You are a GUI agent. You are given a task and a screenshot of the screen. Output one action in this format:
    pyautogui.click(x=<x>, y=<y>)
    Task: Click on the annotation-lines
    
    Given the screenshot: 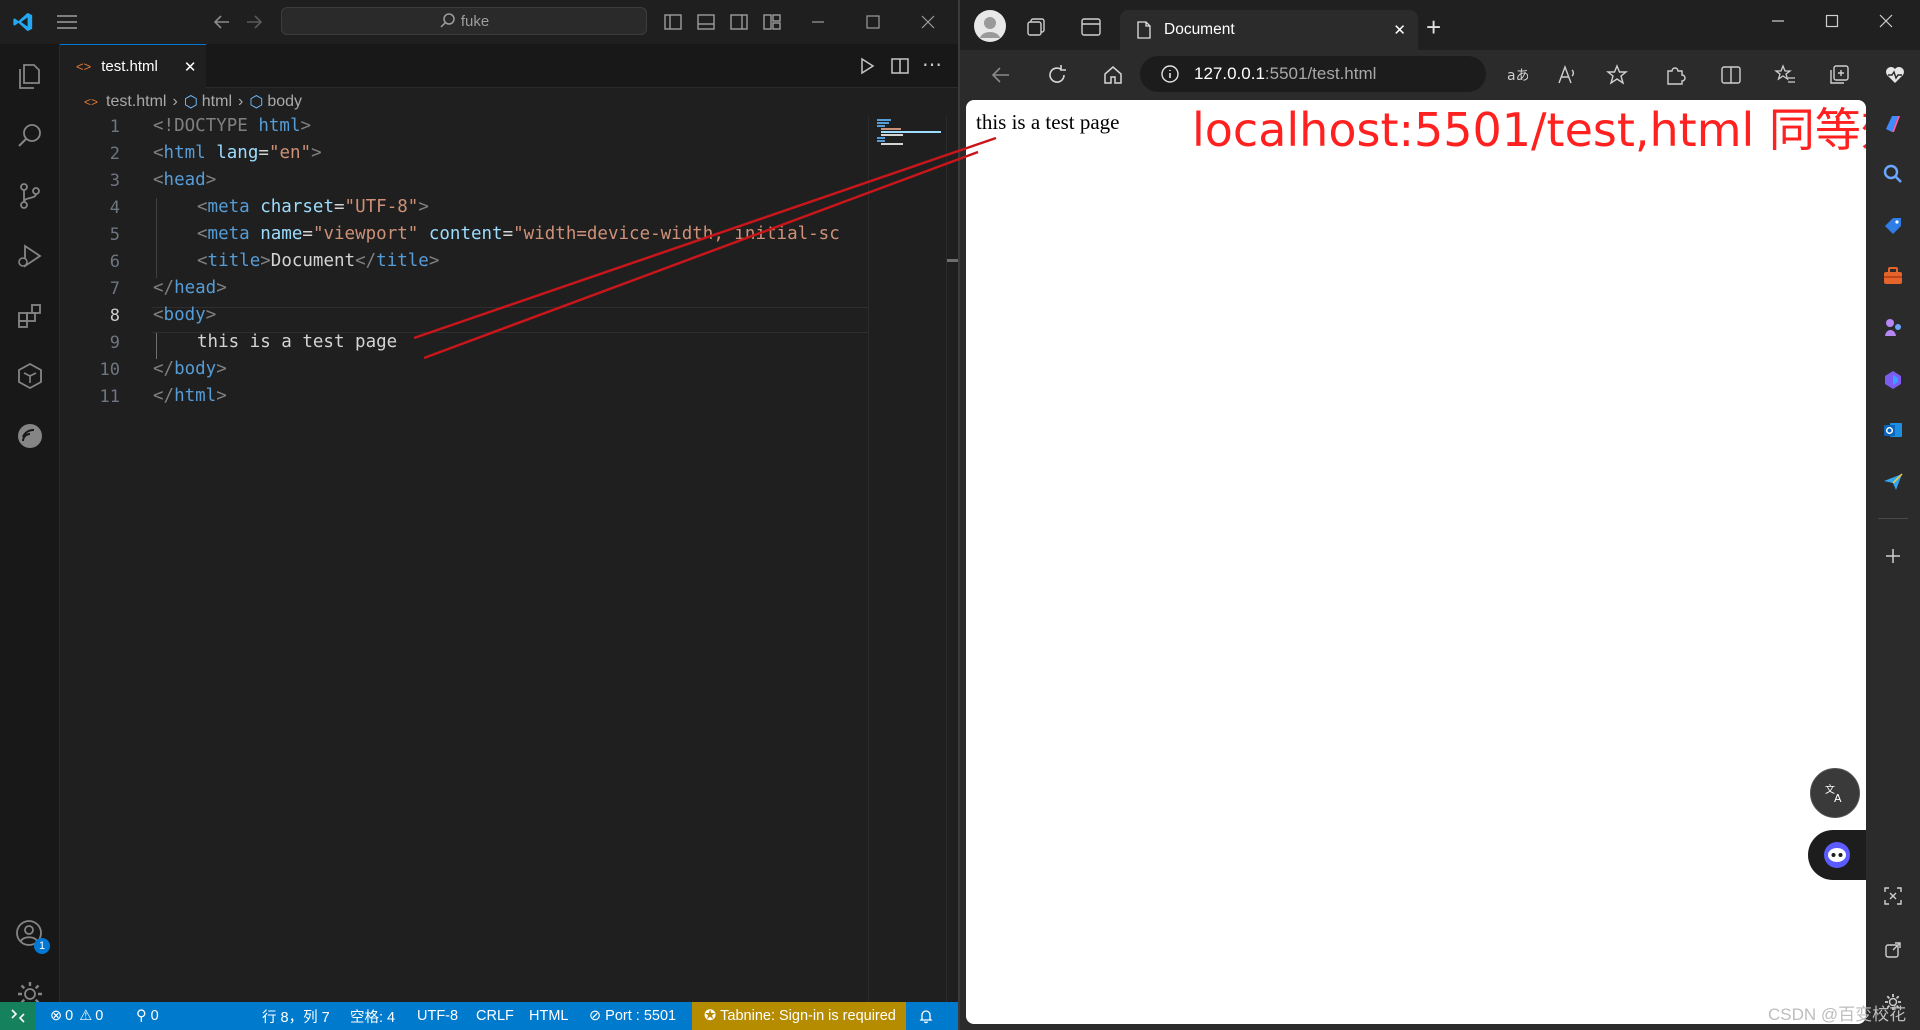 What is the action you would take?
    pyautogui.click(x=705, y=248)
    